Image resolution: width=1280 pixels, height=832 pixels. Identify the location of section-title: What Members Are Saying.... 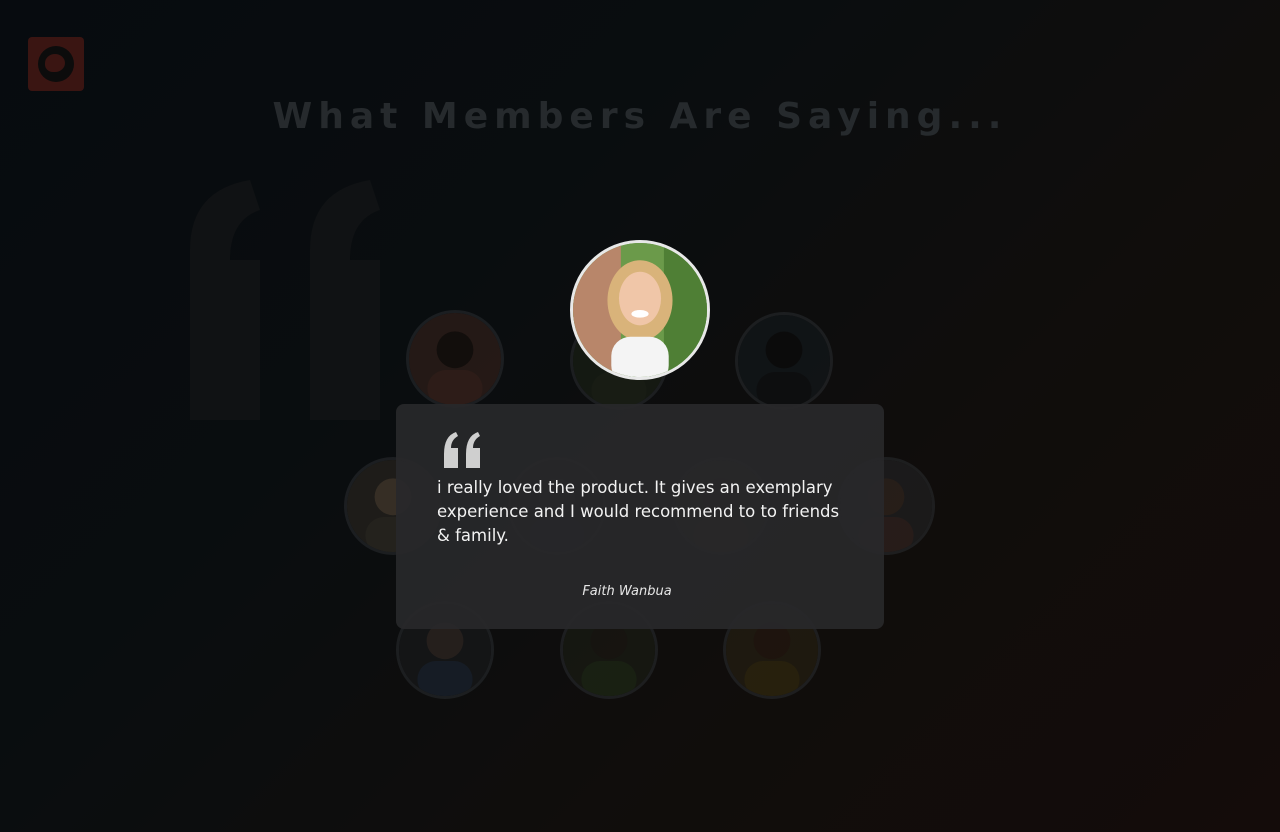
(640, 116).